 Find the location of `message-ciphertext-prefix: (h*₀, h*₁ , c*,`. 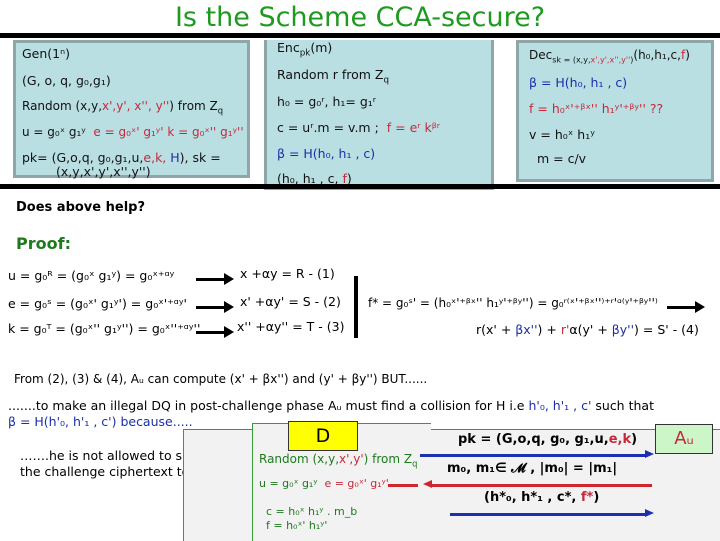

message-ciphertext-prefix: (h*₀, h*₁ , c*, is located at coordinates (532, 497).